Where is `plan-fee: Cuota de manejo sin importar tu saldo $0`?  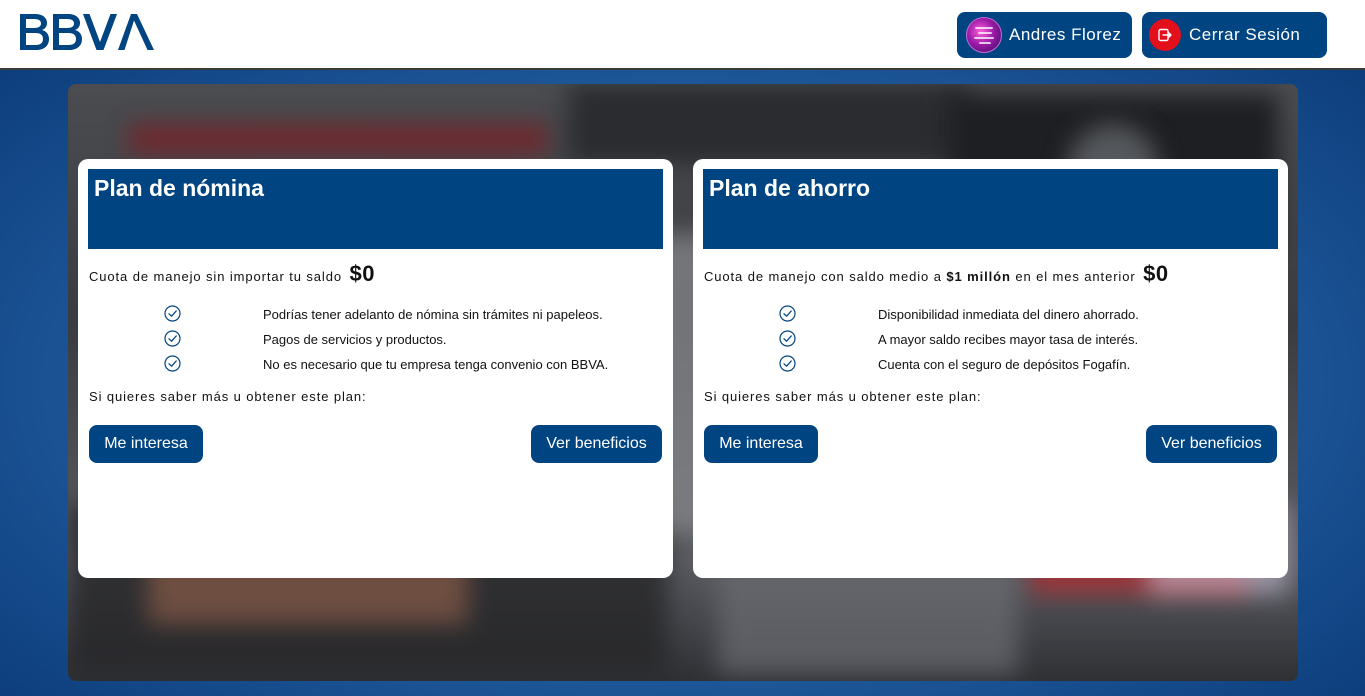 plan-fee: Cuota de manejo sin importar tu saldo $0 is located at coordinates (232, 274).